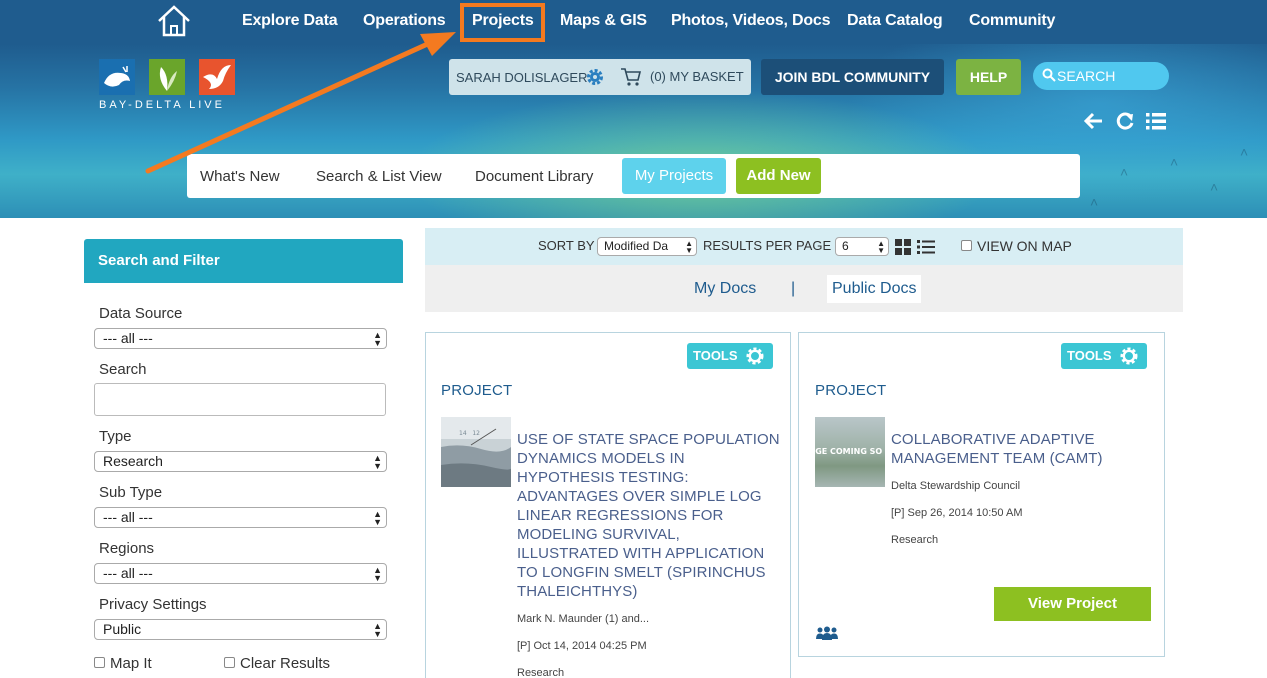 The height and width of the screenshot is (678, 1267). Describe the element at coordinates (751, 21) in the screenshot. I see `nav-photos-videos-docs: Photos, Videos, Docs` at that location.